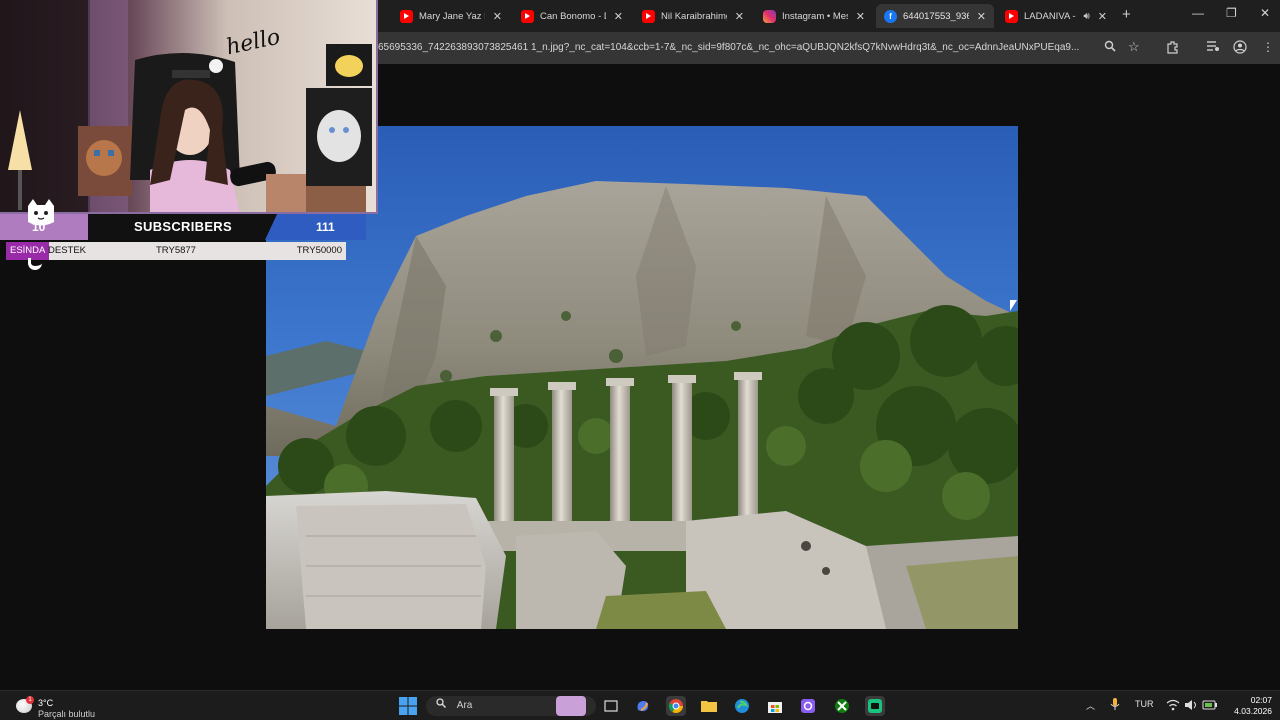  What do you see at coordinates (1191, 706) in the screenshot?
I see `volume-icon` at bounding box center [1191, 706].